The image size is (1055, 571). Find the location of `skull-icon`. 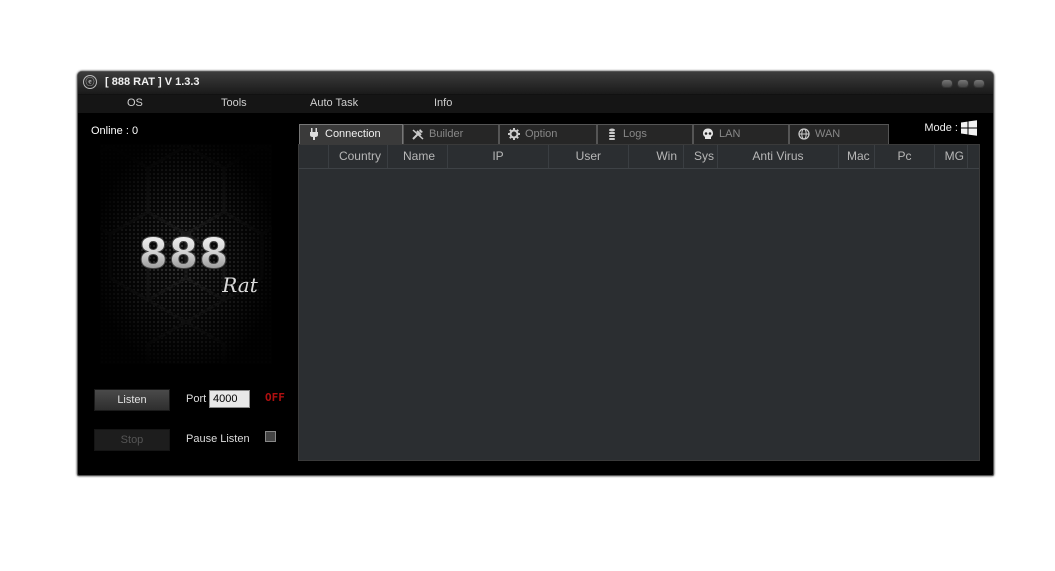

skull-icon is located at coordinates (708, 133).